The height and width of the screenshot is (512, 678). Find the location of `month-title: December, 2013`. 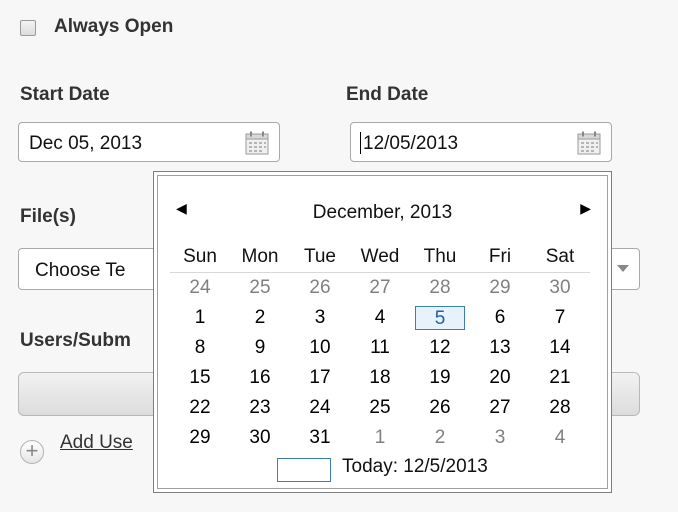

month-title: December, 2013 is located at coordinates (382, 212).